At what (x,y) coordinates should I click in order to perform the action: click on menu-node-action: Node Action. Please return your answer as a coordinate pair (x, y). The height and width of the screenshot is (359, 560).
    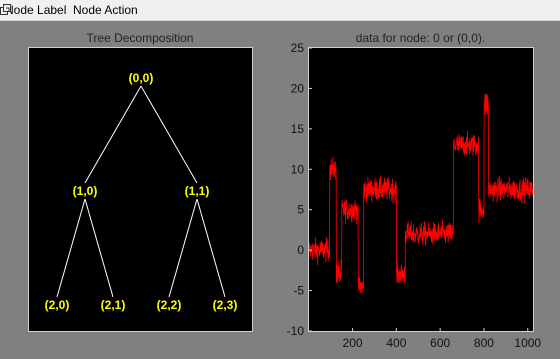
    Looking at the image, I should click on (105, 10).